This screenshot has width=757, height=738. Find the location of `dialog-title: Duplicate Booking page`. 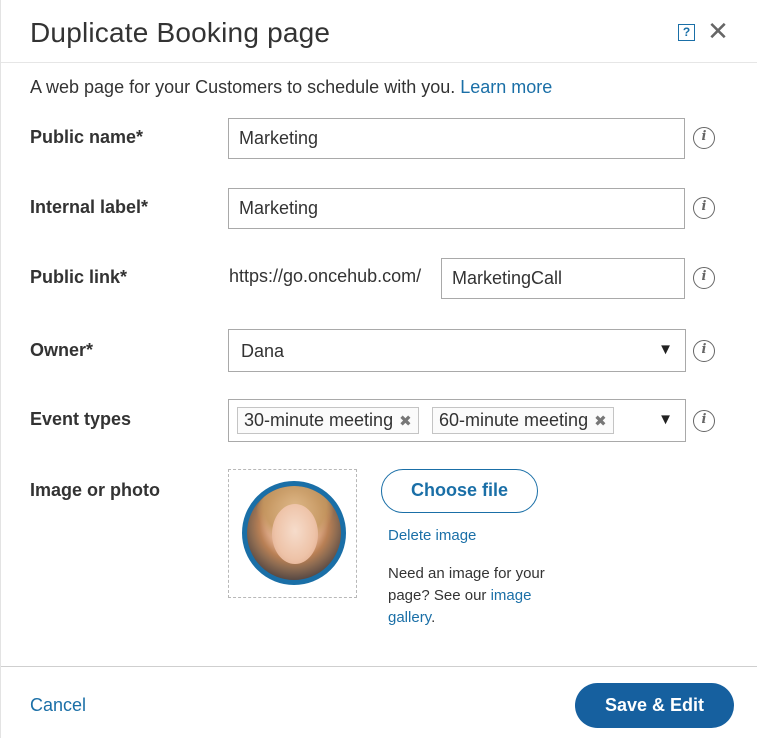

dialog-title: Duplicate Booking page is located at coordinates (180, 32).